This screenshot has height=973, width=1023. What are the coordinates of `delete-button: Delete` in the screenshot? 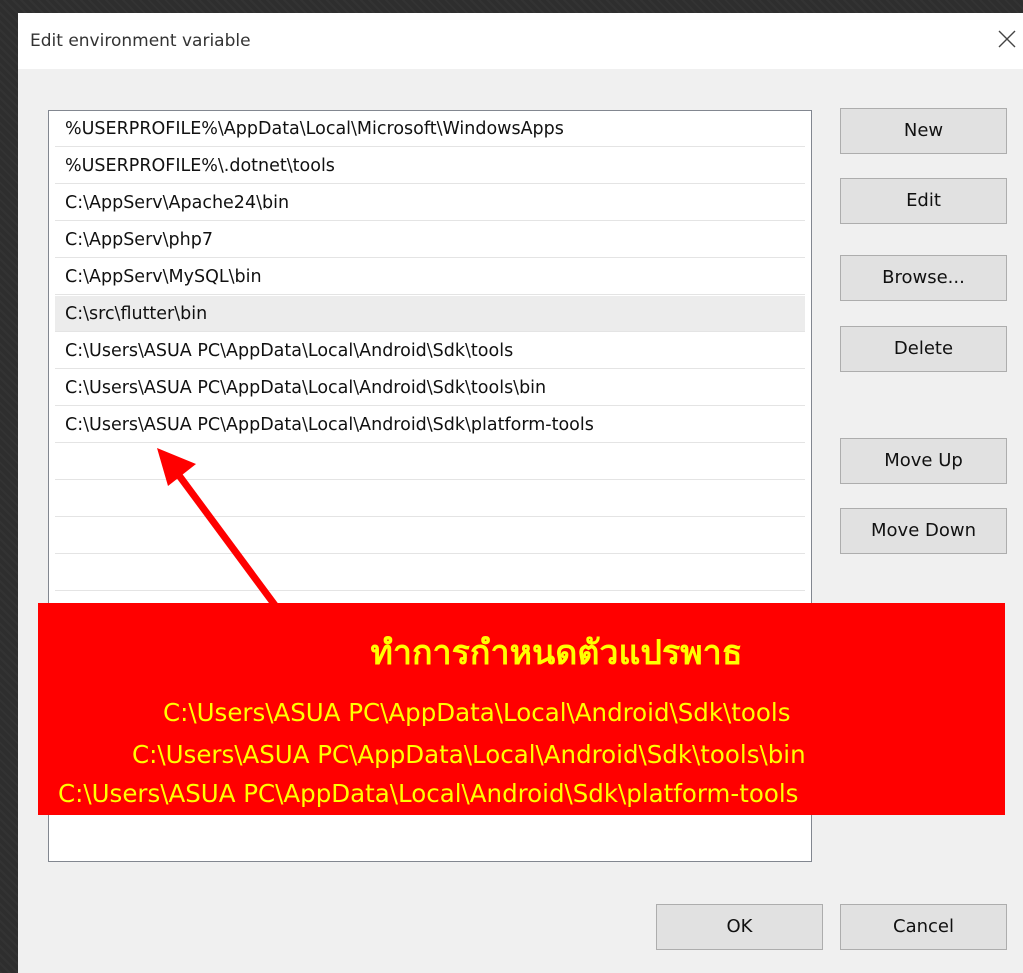 It's located at (923, 349).